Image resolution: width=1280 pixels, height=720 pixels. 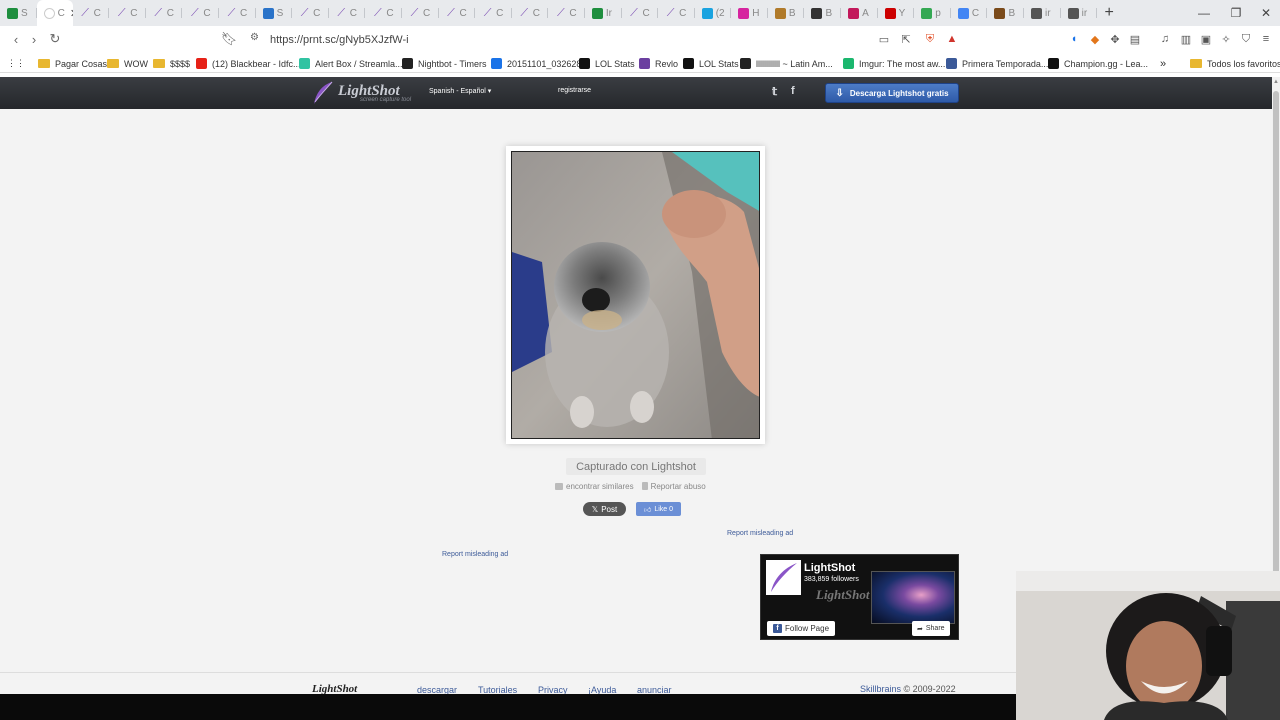 I want to click on captured-with-lightshot: Capturado con Lightshot, so click(x=636, y=466).